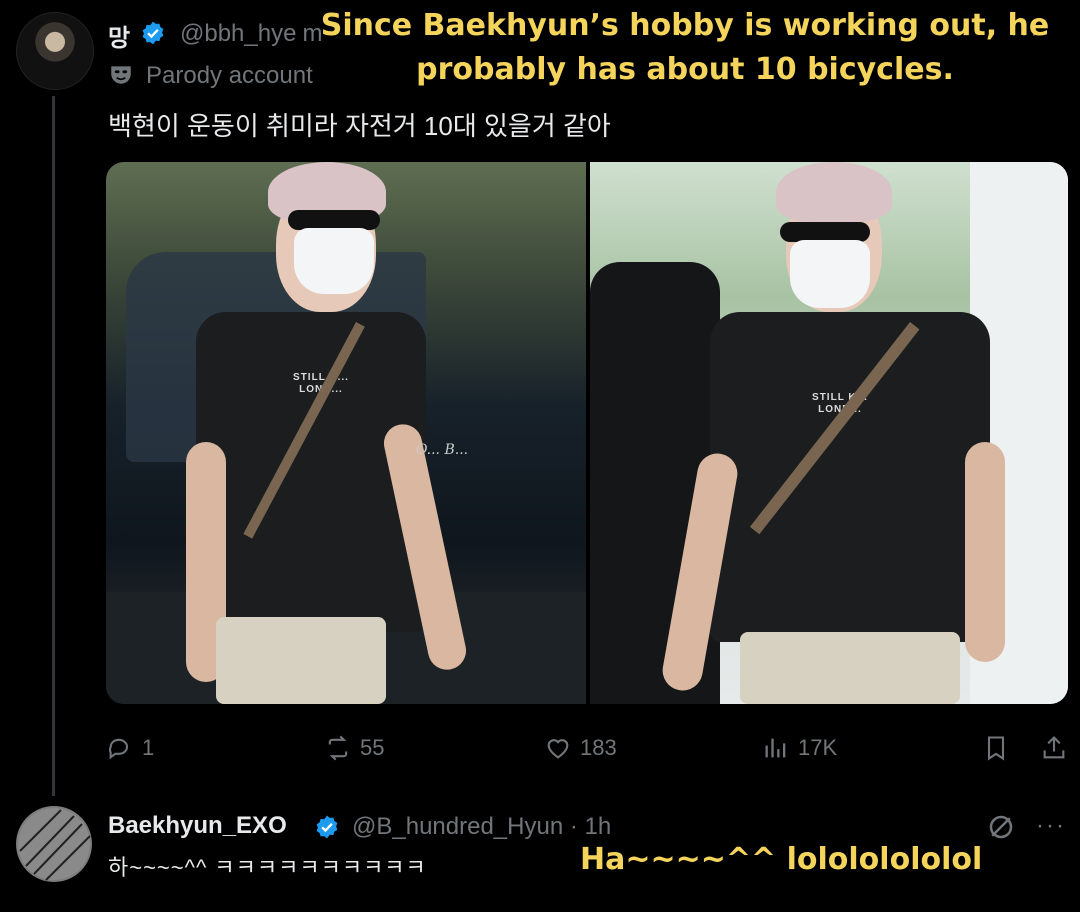  I want to click on reply-button: 1, so click(130, 748).